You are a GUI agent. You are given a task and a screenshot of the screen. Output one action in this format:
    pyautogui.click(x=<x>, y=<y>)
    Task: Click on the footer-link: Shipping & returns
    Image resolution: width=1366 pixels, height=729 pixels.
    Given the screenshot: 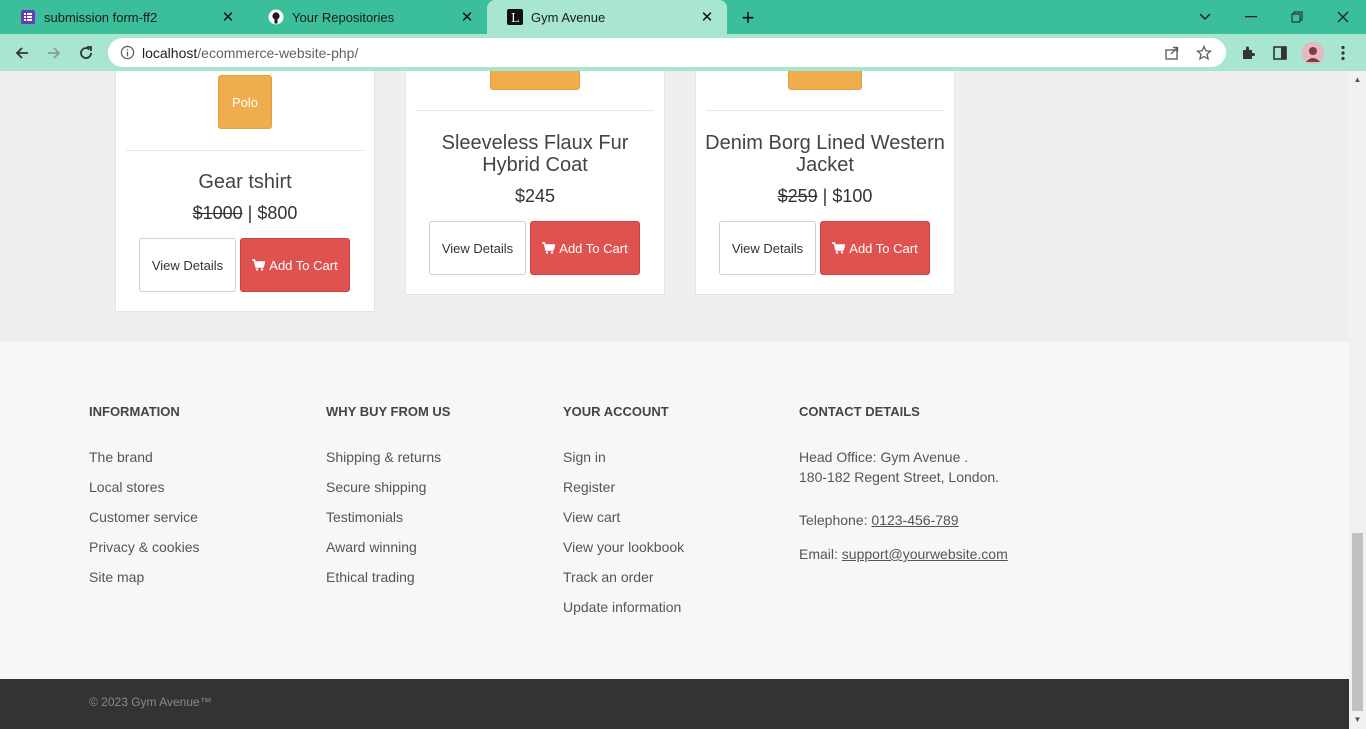 What is the action you would take?
    pyautogui.click(x=383, y=457)
    